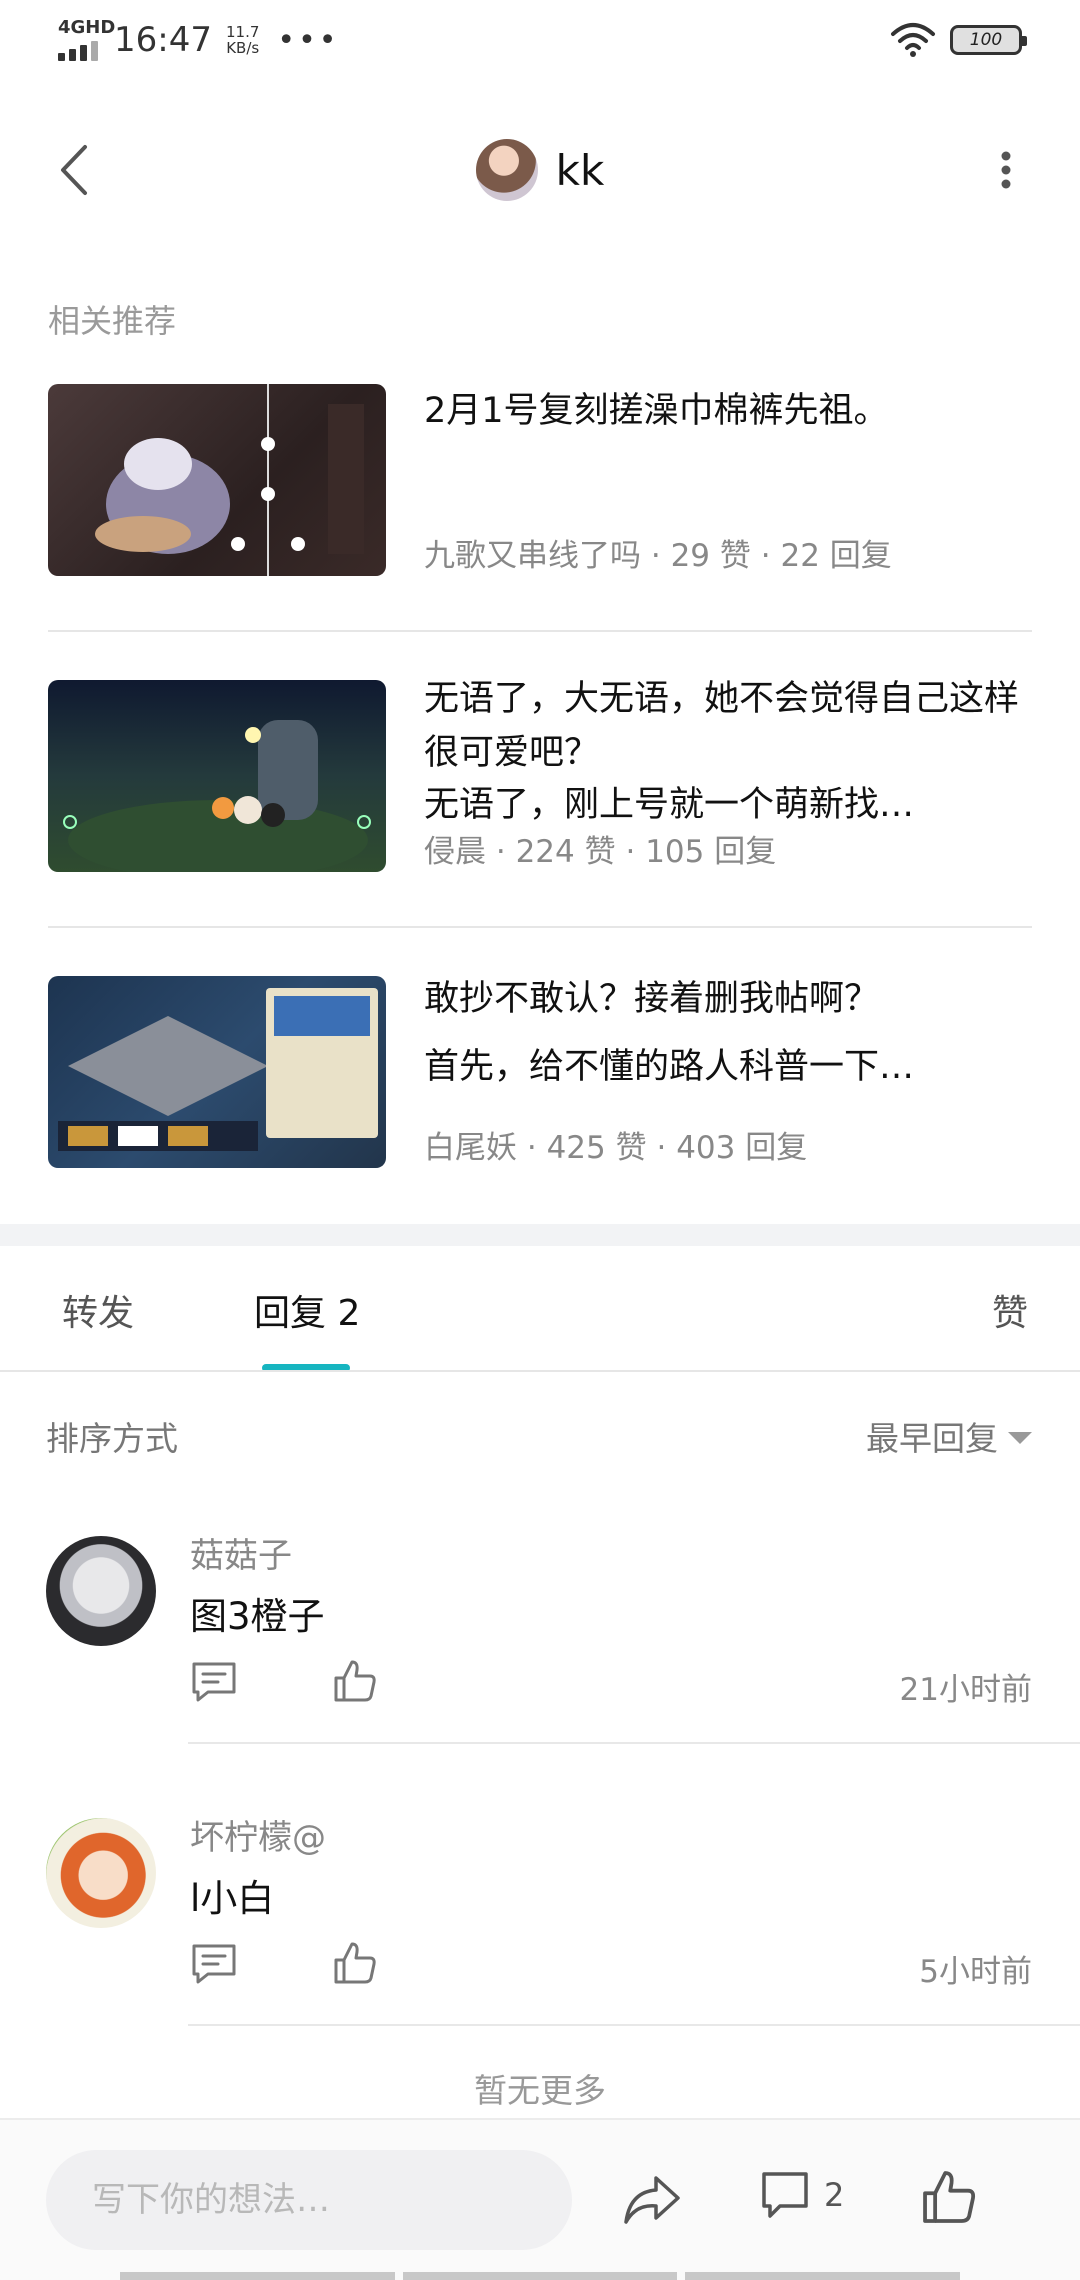  Describe the element at coordinates (652, 2200) in the screenshot. I see `share-icon` at that location.